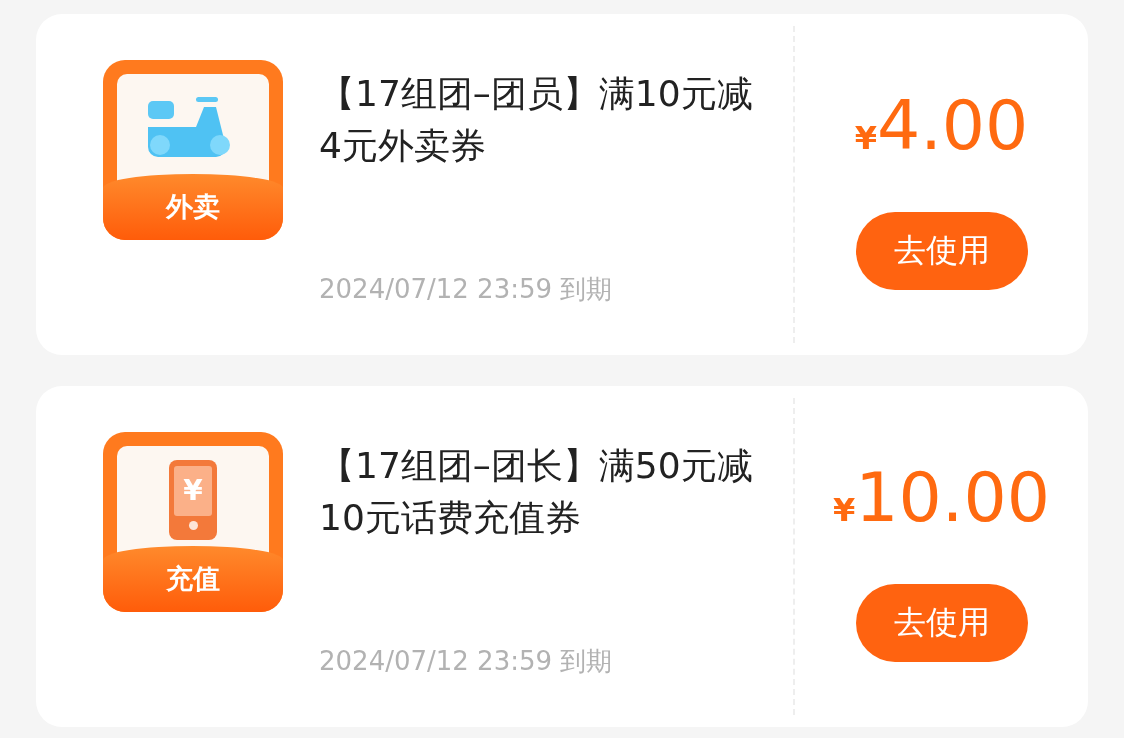 The width and height of the screenshot is (1124, 738). What do you see at coordinates (536, 492) in the screenshot?
I see `coupon-title: 【17组团–团长】满50元减10元话费充值券` at bounding box center [536, 492].